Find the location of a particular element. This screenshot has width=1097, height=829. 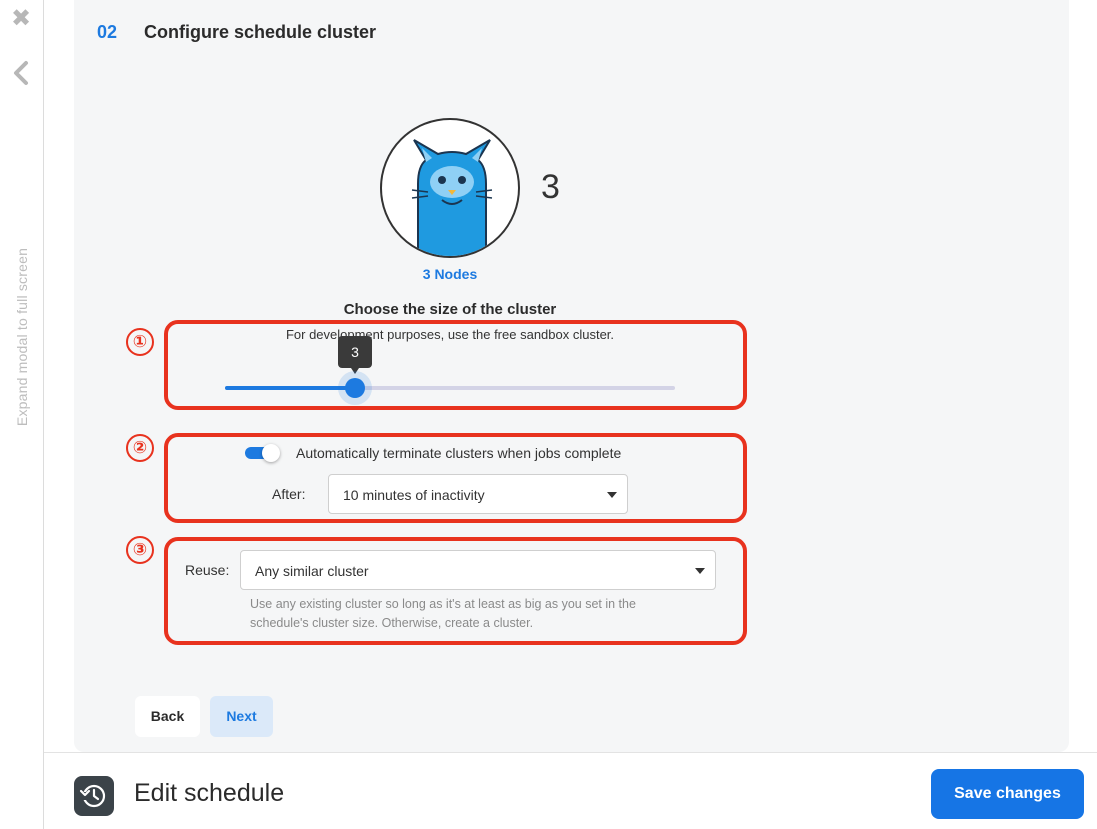

left-rail: ✖ Expand modal to full screen is located at coordinates (22, 414).